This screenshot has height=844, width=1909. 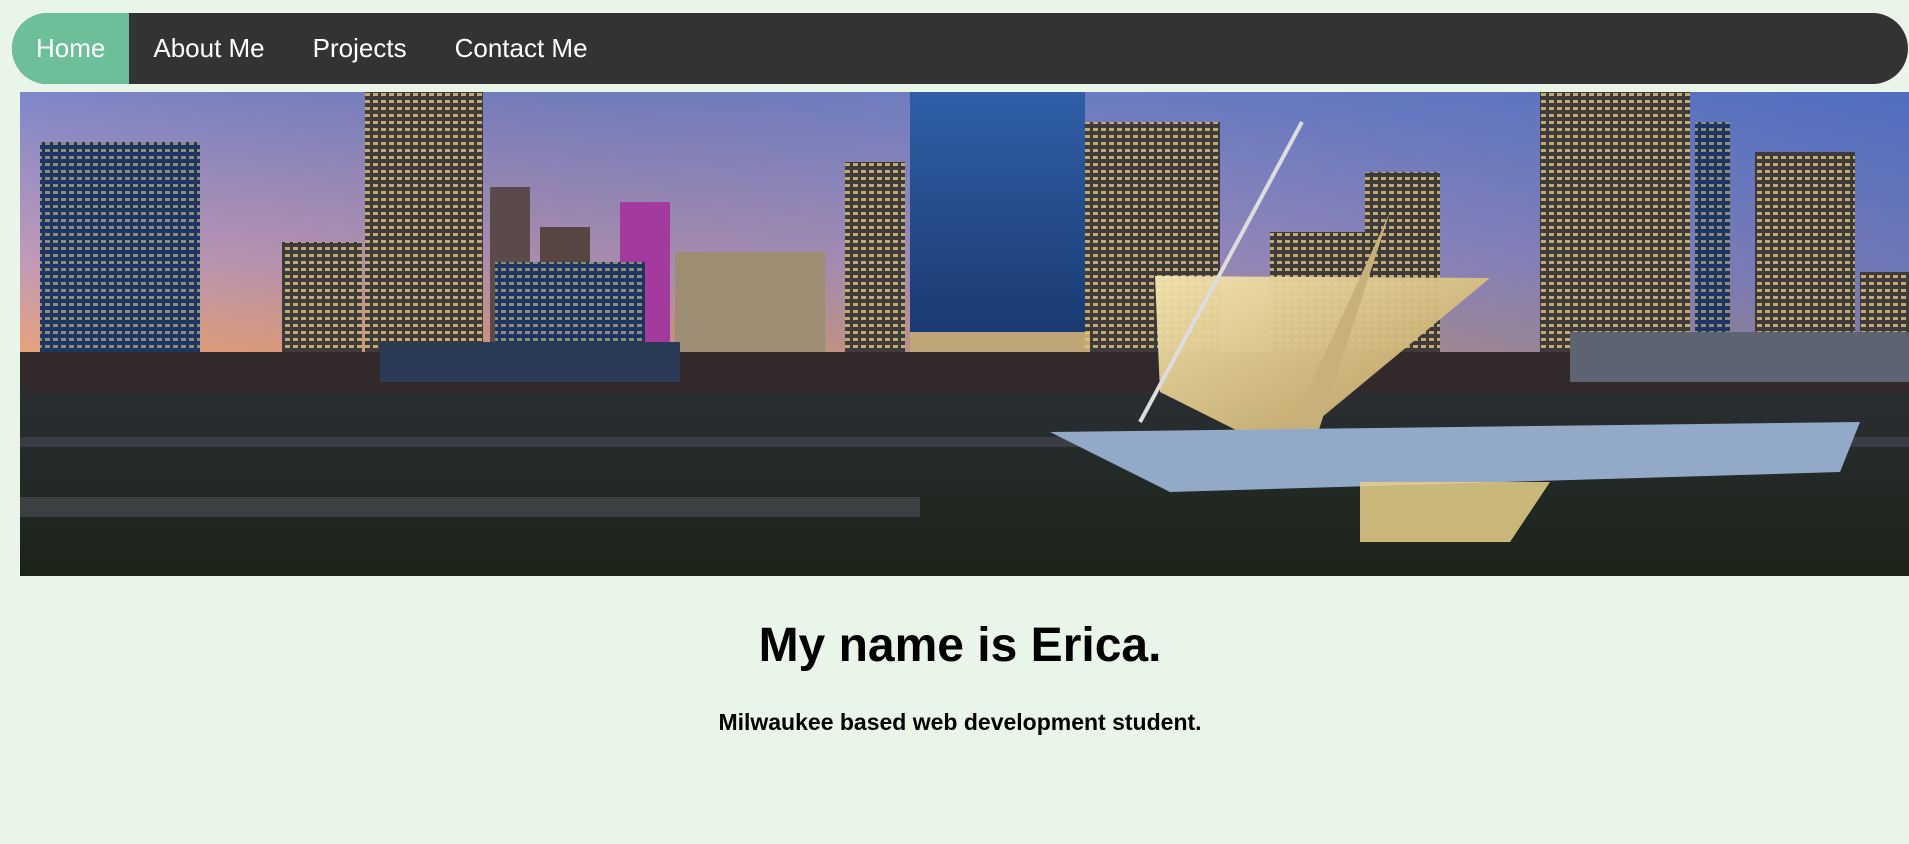 What do you see at coordinates (360, 48) in the screenshot?
I see `nav-item-projects: Projects` at bounding box center [360, 48].